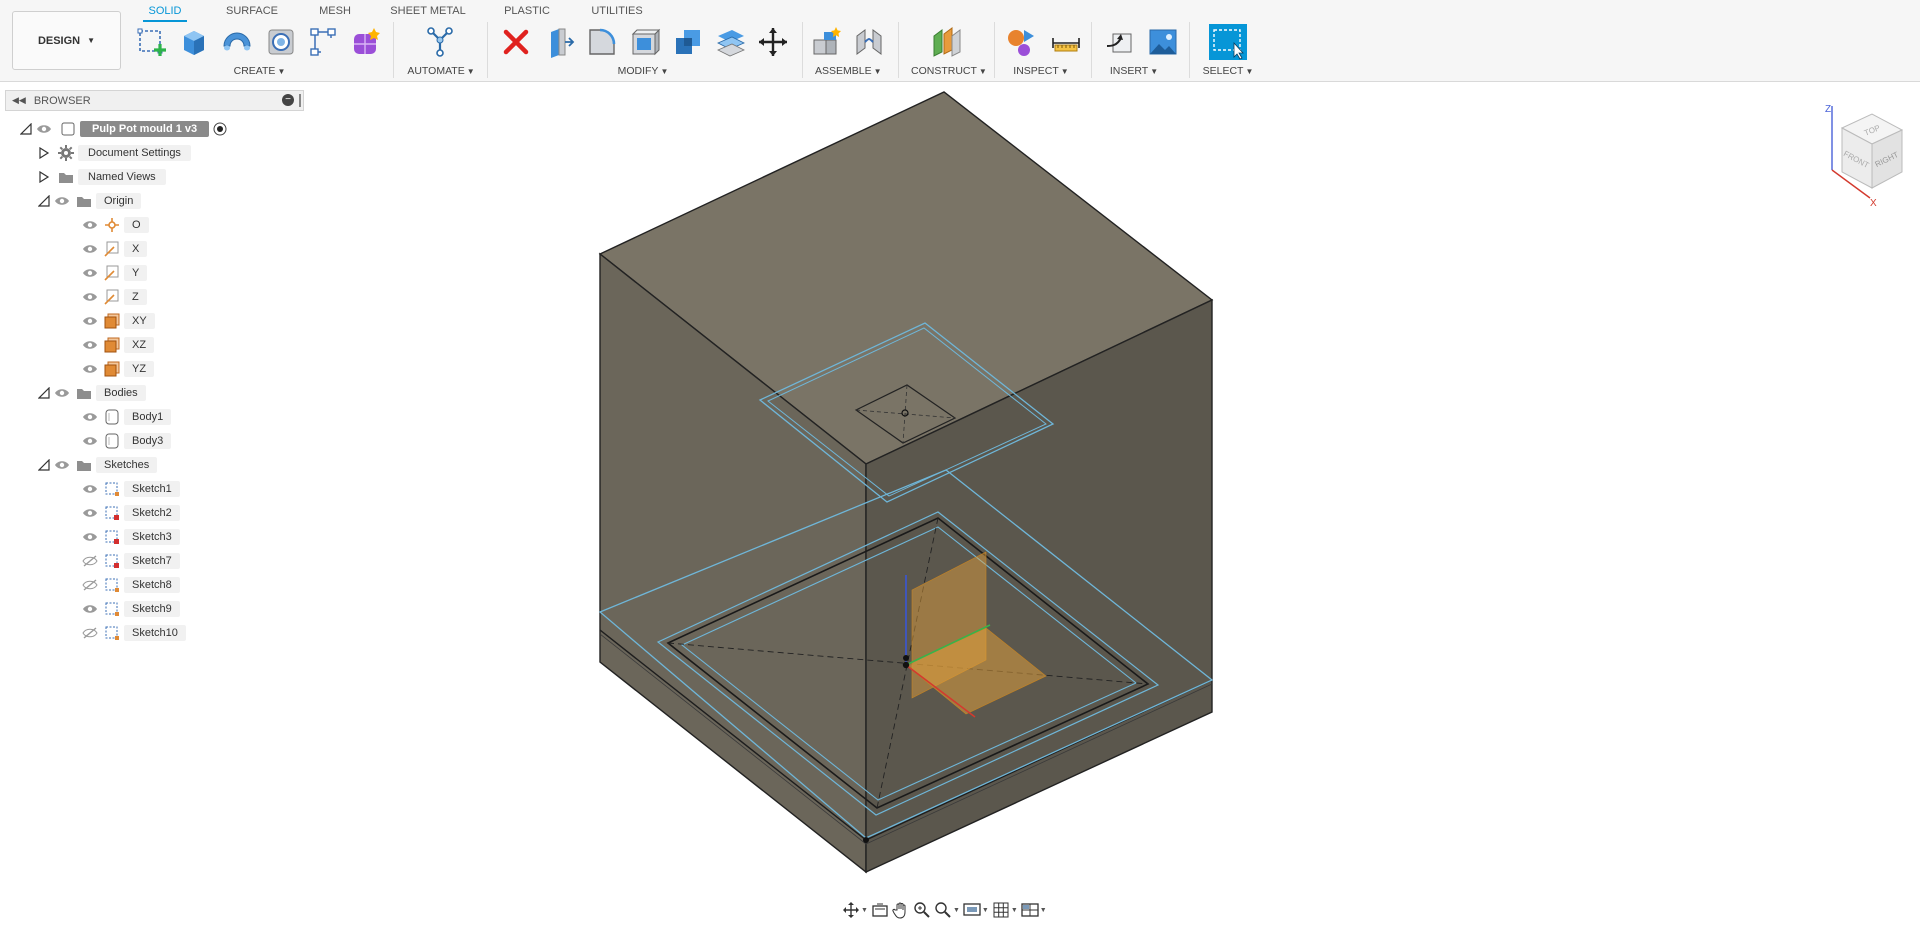  Describe the element at coordinates (441, 71) in the screenshot. I see `automate-menu: AUTOMATE ▼` at that location.